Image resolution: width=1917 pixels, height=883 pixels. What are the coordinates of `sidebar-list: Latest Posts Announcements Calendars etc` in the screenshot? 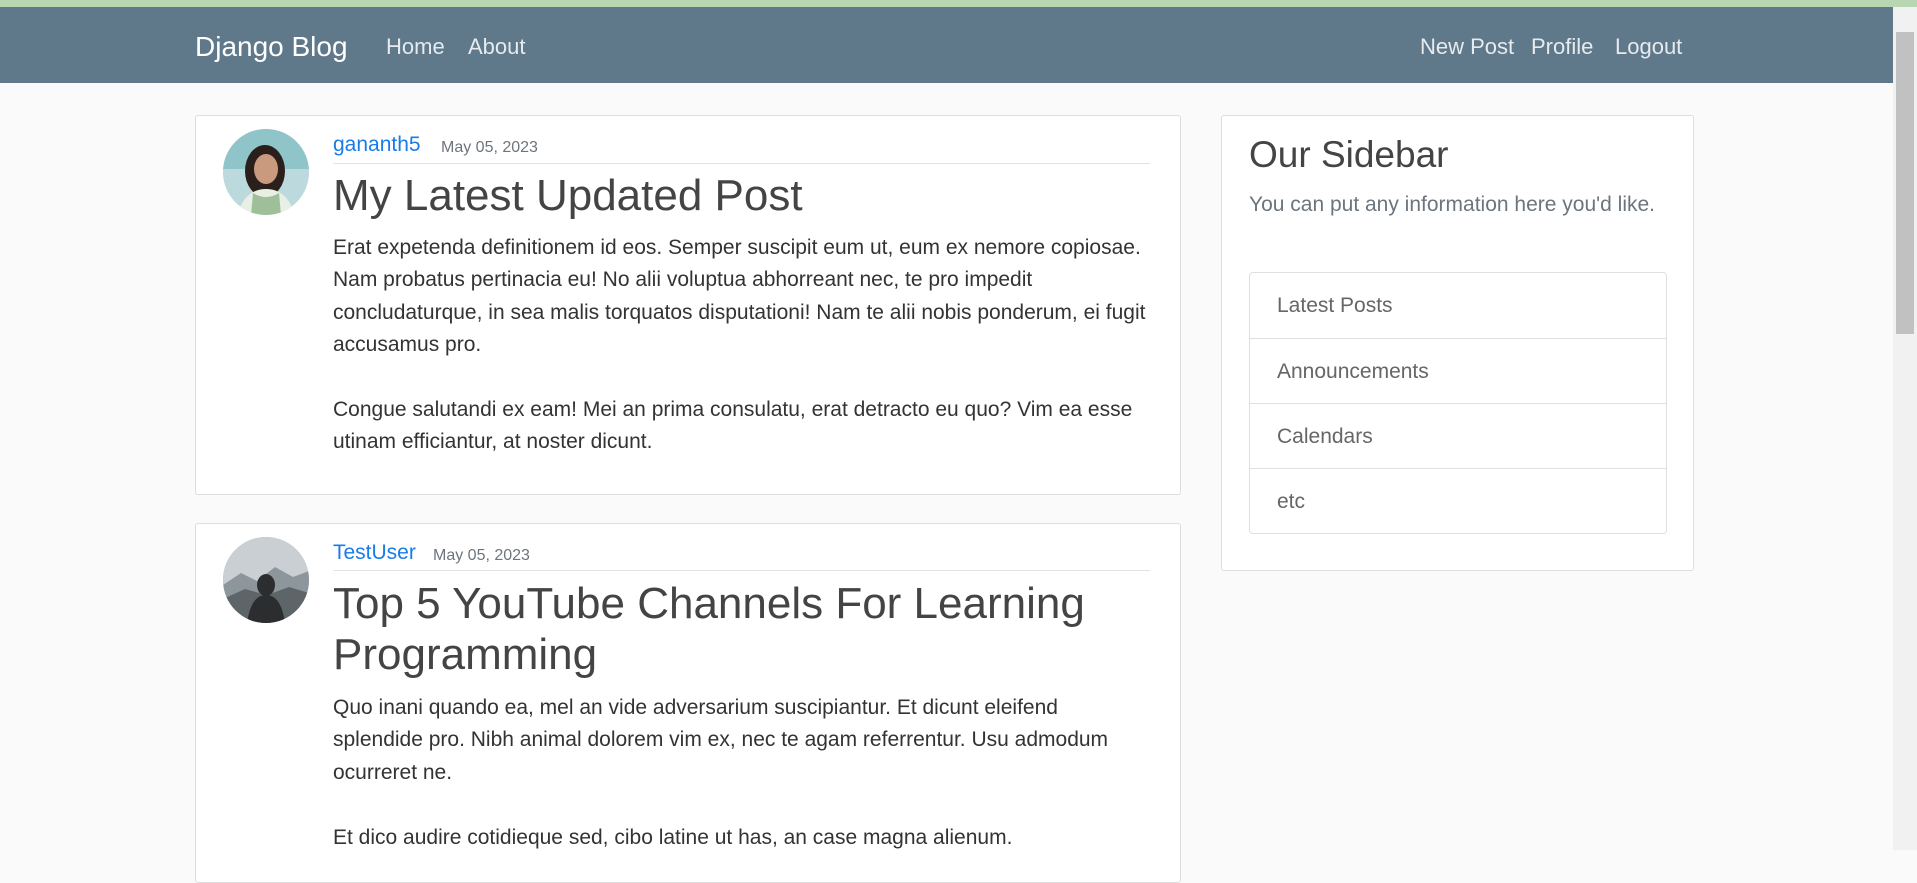 It's located at (1458, 403).